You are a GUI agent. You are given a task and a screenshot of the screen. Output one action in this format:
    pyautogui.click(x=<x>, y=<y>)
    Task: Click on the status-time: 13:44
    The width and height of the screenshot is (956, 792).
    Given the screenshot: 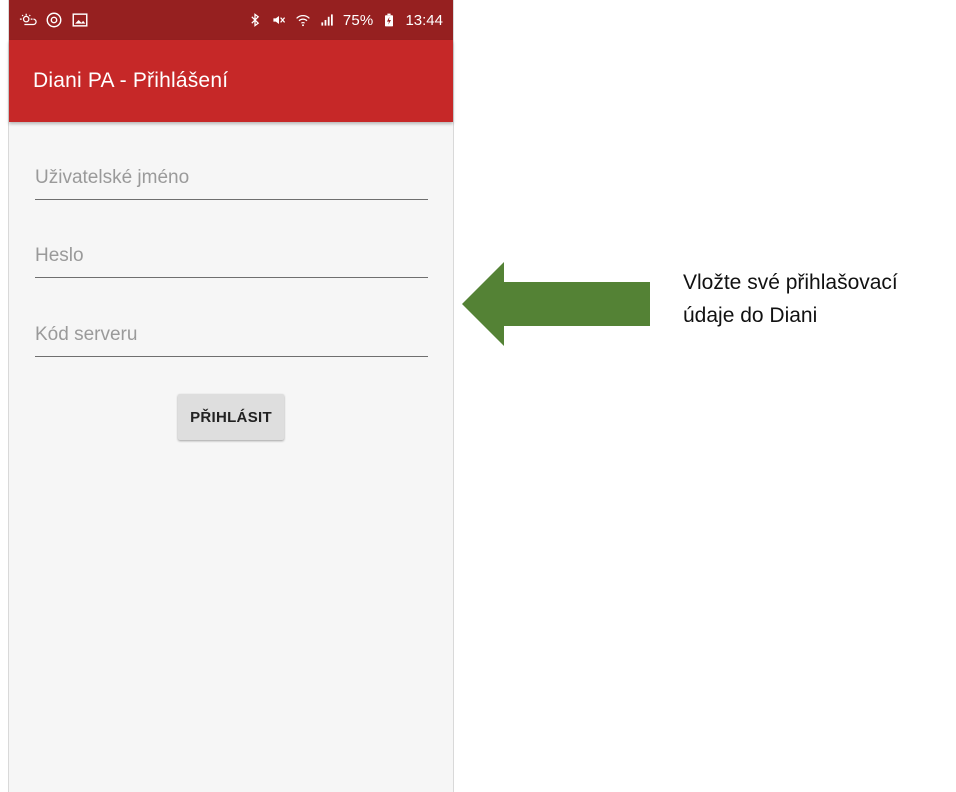 What is the action you would take?
    pyautogui.click(x=424, y=20)
    